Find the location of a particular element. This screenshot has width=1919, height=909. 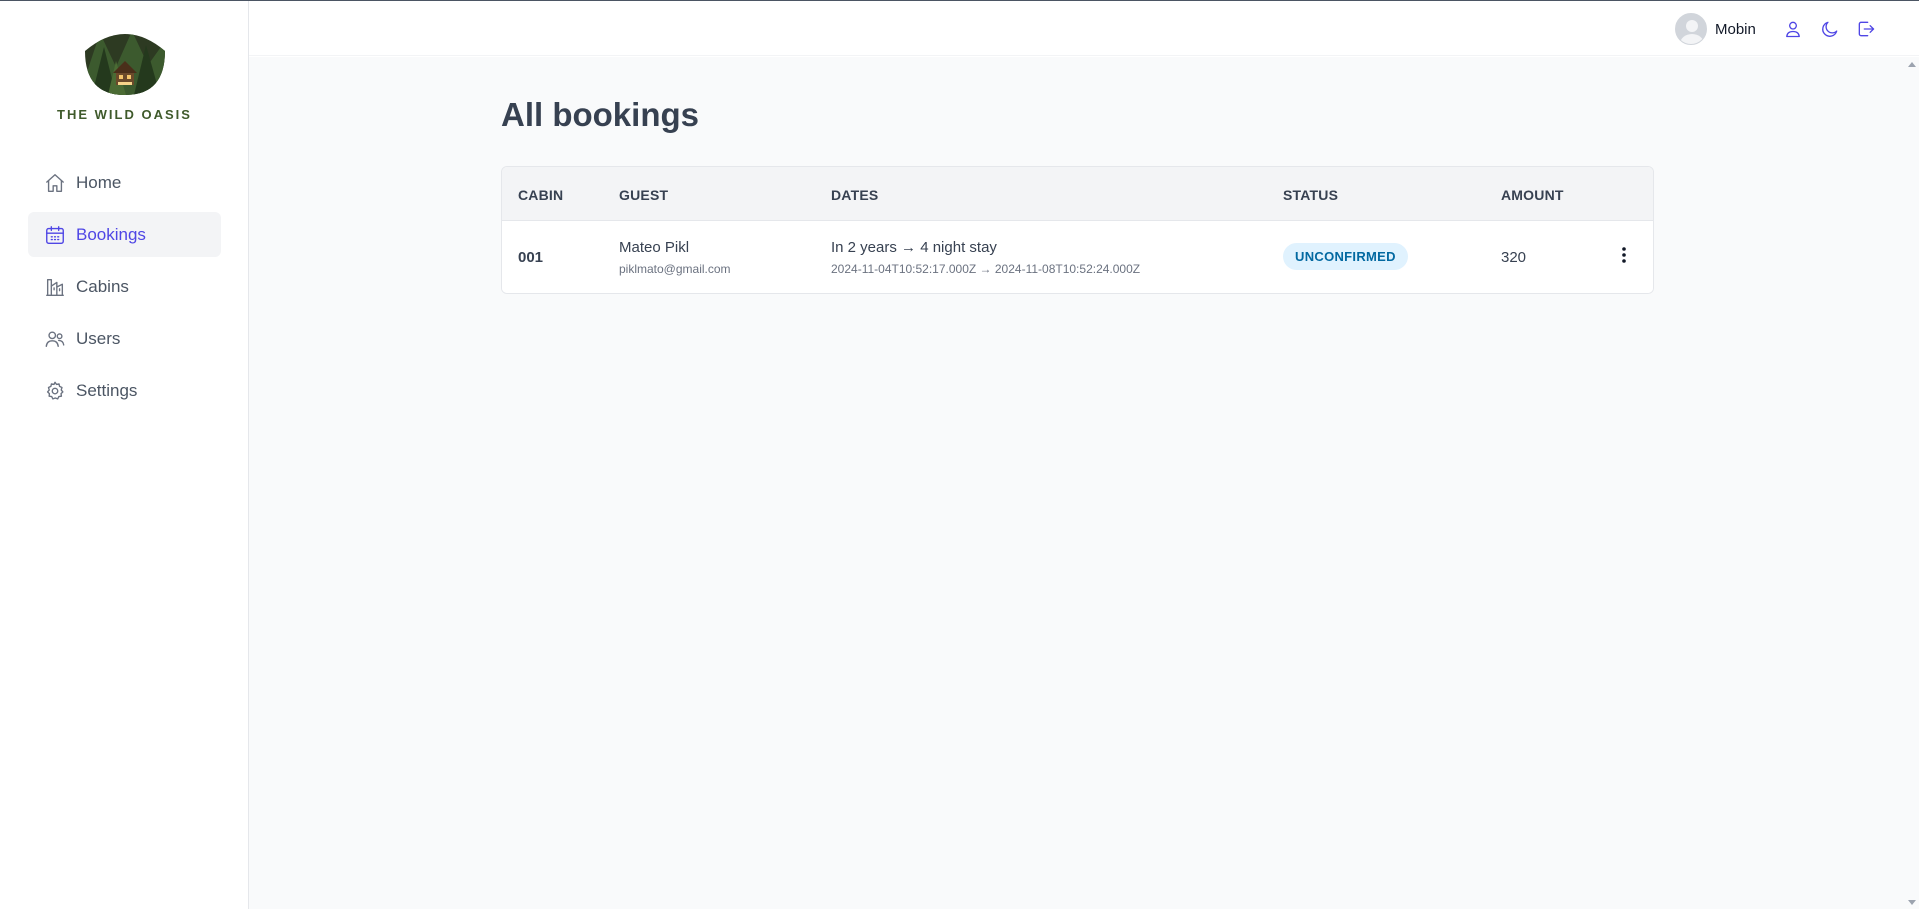

sidebar-item-settings: Settings is located at coordinates (124, 390).